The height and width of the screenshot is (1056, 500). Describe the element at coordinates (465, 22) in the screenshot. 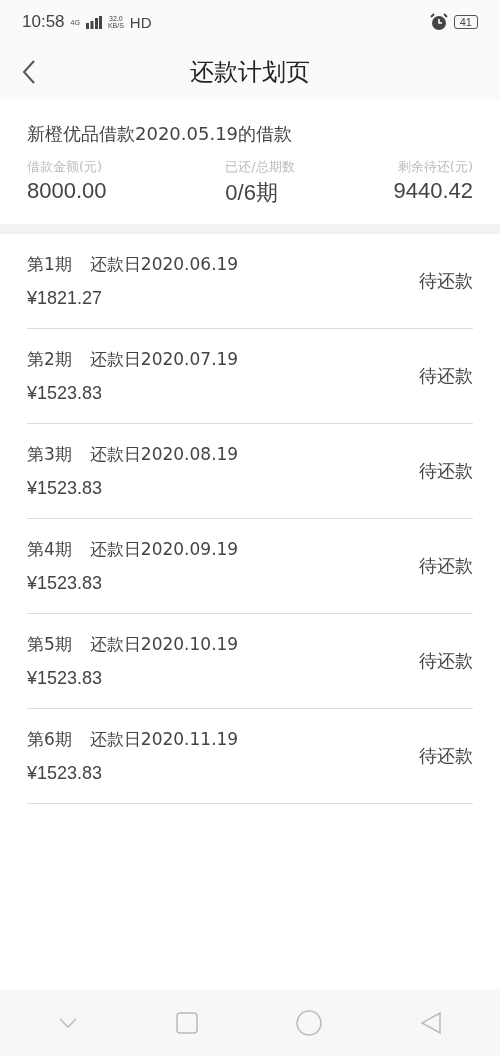

I see `battery-indicator: 41` at that location.